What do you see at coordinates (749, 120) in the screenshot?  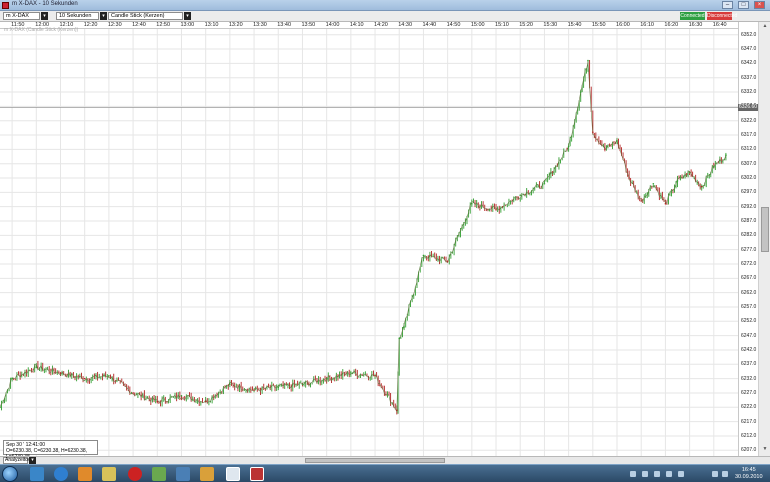 I see `price-tick-label: 6322.0` at bounding box center [749, 120].